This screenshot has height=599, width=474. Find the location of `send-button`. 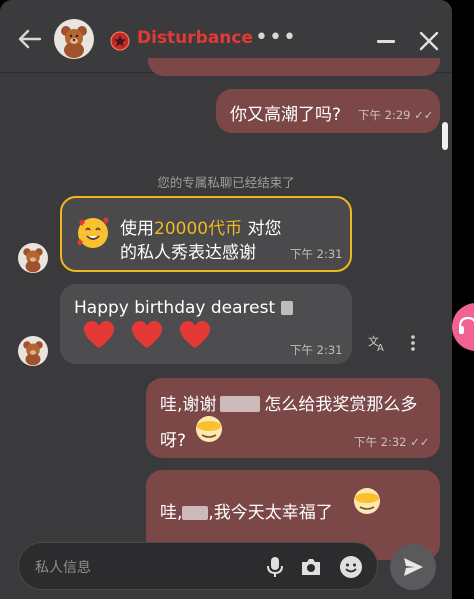

send-button is located at coordinates (413, 567).